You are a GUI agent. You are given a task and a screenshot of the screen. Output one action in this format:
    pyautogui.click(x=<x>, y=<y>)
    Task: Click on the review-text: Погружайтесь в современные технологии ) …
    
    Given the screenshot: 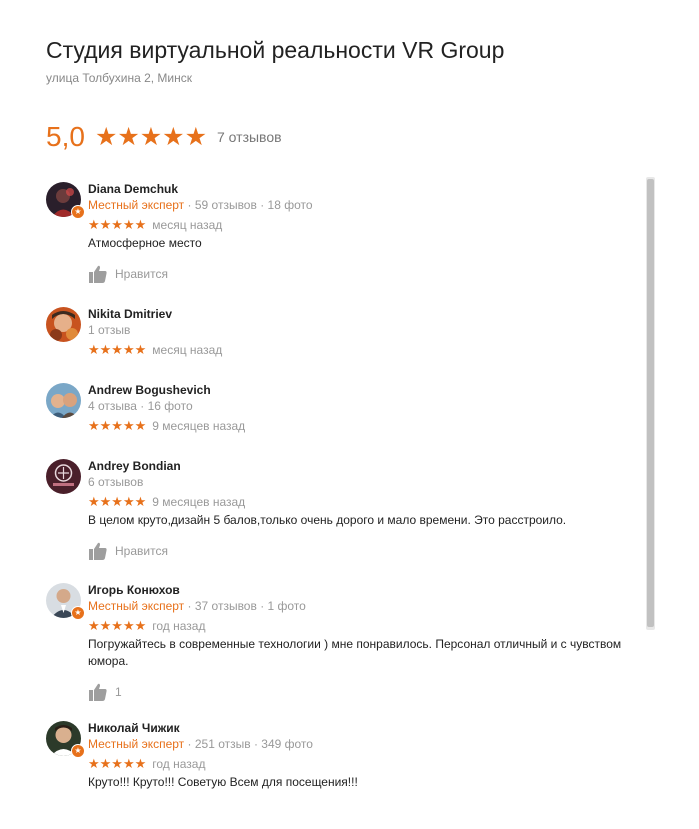 What is the action you would take?
    pyautogui.click(x=355, y=652)
    